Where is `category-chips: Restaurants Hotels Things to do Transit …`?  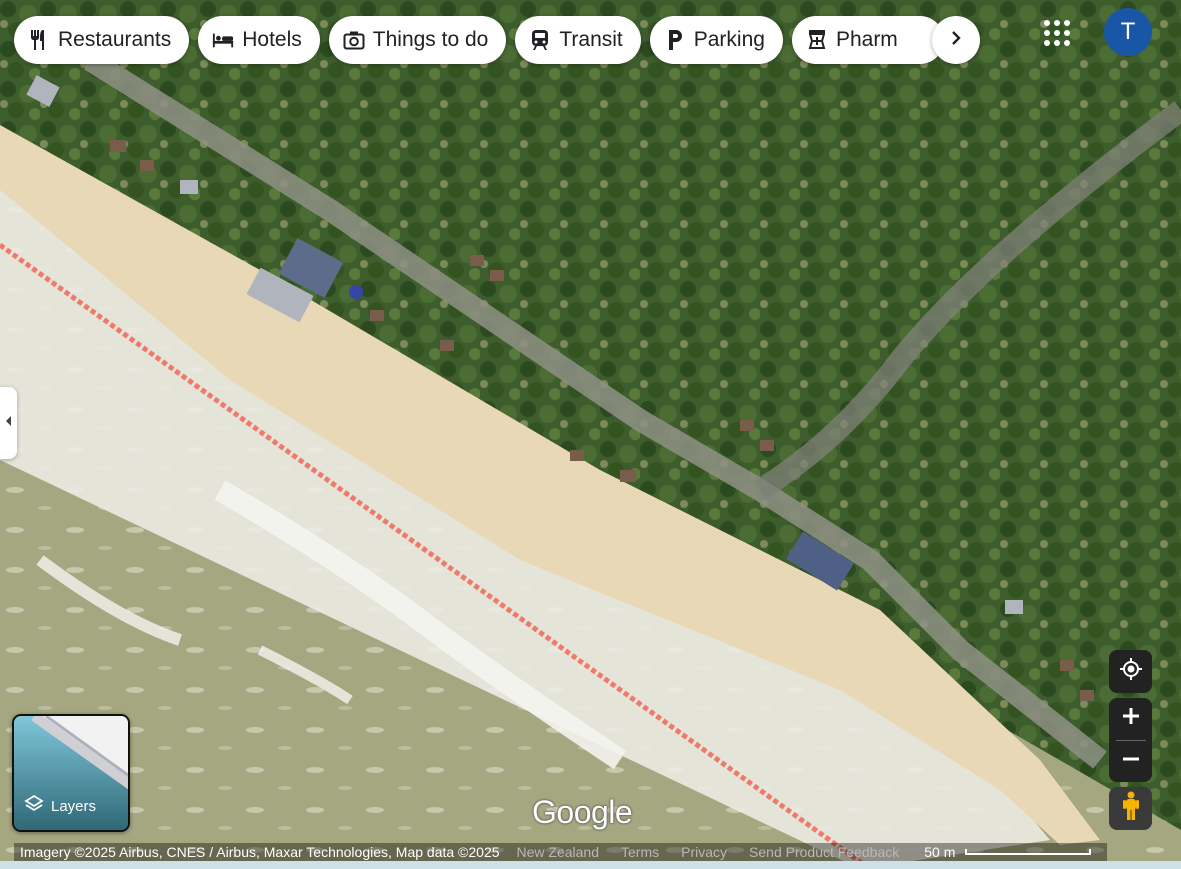 category-chips: Restaurants Hotels Things to do Transit … is located at coordinates (479, 40).